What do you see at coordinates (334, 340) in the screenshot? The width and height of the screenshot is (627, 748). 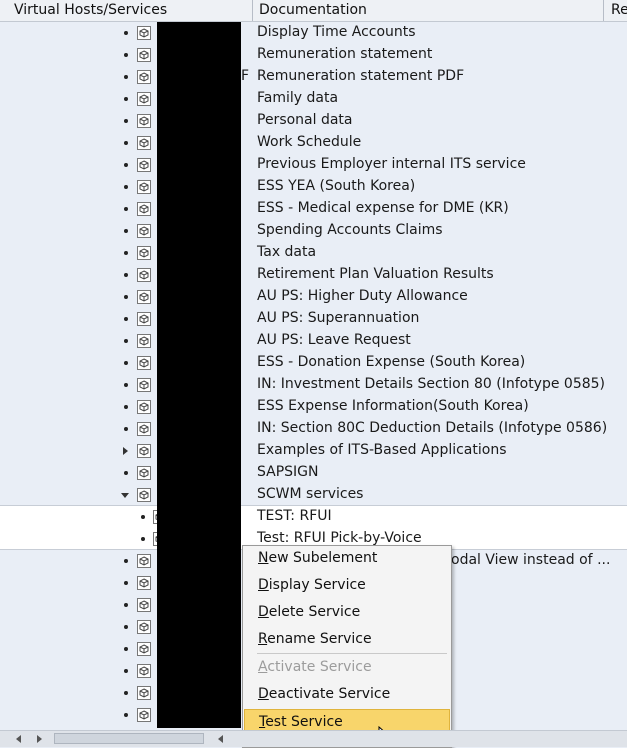 I see `documentation-text: AU PS: Leave Request` at bounding box center [334, 340].